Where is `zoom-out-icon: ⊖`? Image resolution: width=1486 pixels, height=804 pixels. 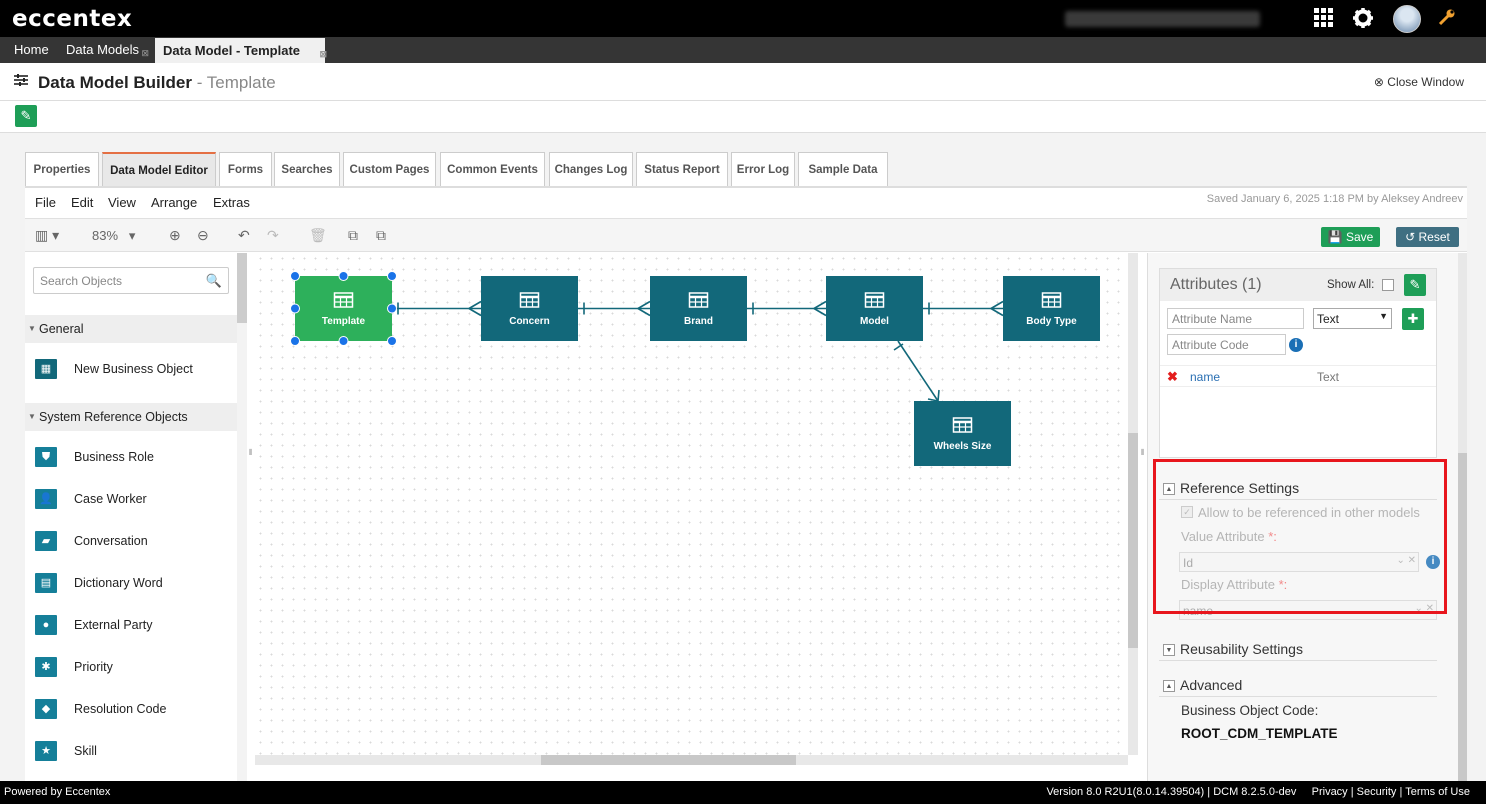
zoom-out-icon: ⊖ is located at coordinates (203, 235).